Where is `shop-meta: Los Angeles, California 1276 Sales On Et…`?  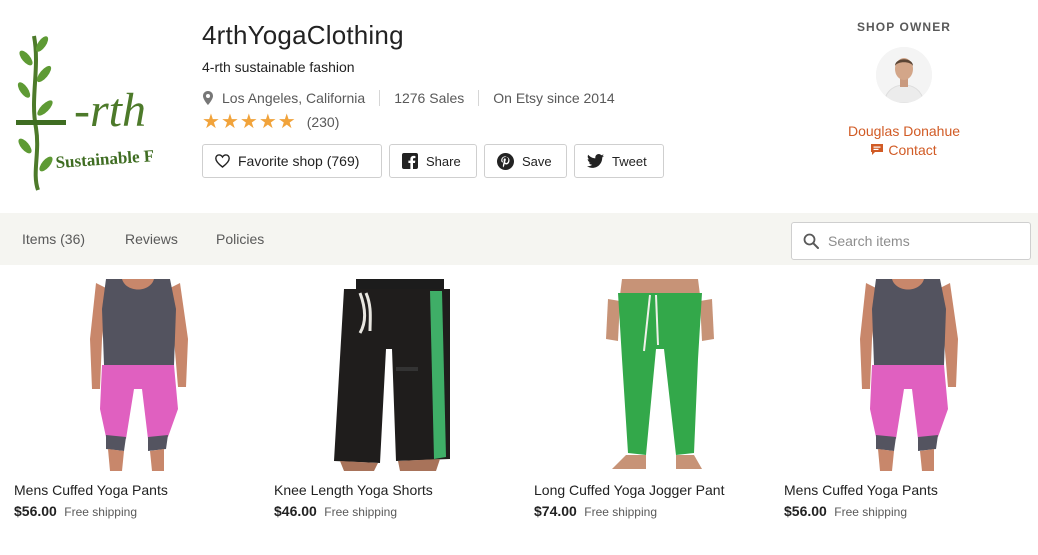 shop-meta: Los Angeles, California 1276 Sales On Et… is located at coordinates (482, 98).